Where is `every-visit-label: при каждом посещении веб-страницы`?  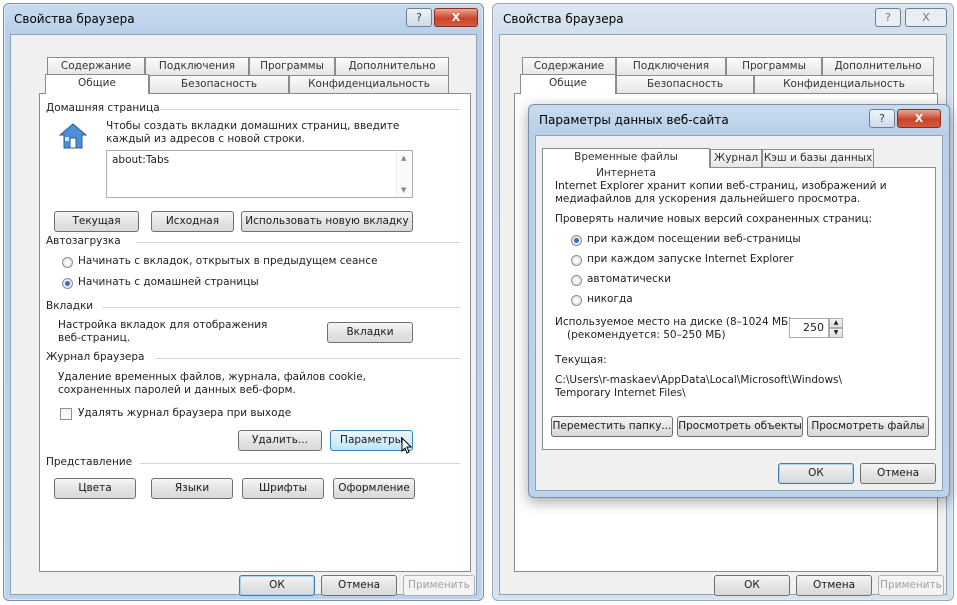 every-visit-label: при каждом посещении веб-страницы is located at coordinates (694, 239).